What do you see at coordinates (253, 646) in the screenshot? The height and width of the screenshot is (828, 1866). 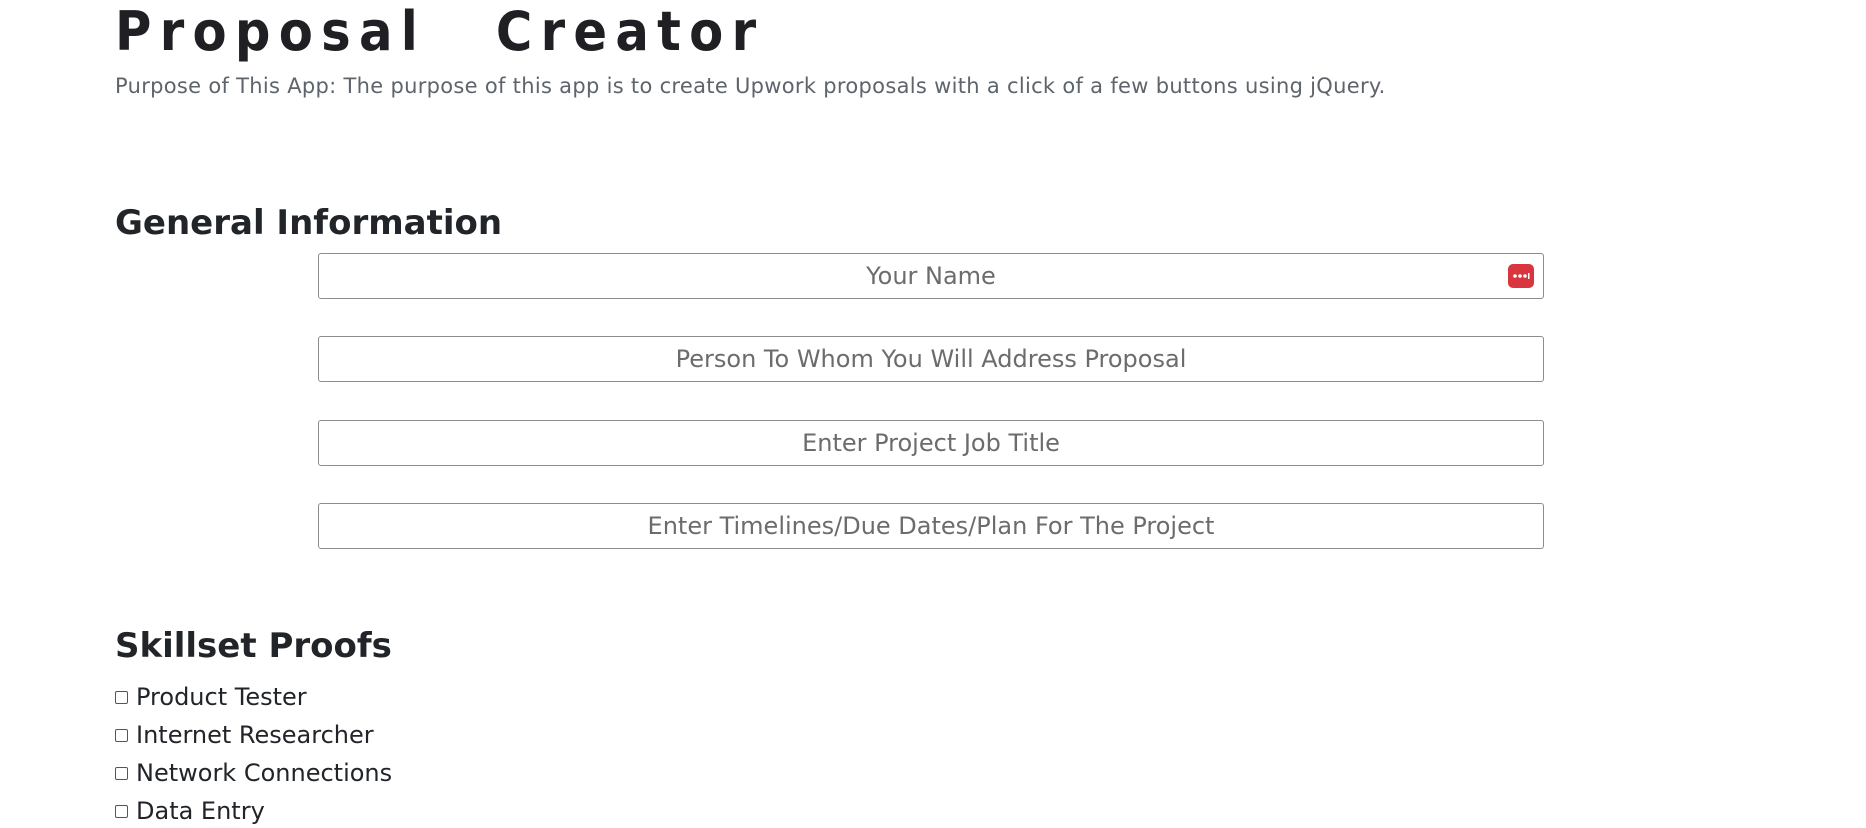 I see `skillset-proofs-heading: Skillset Proofs` at bounding box center [253, 646].